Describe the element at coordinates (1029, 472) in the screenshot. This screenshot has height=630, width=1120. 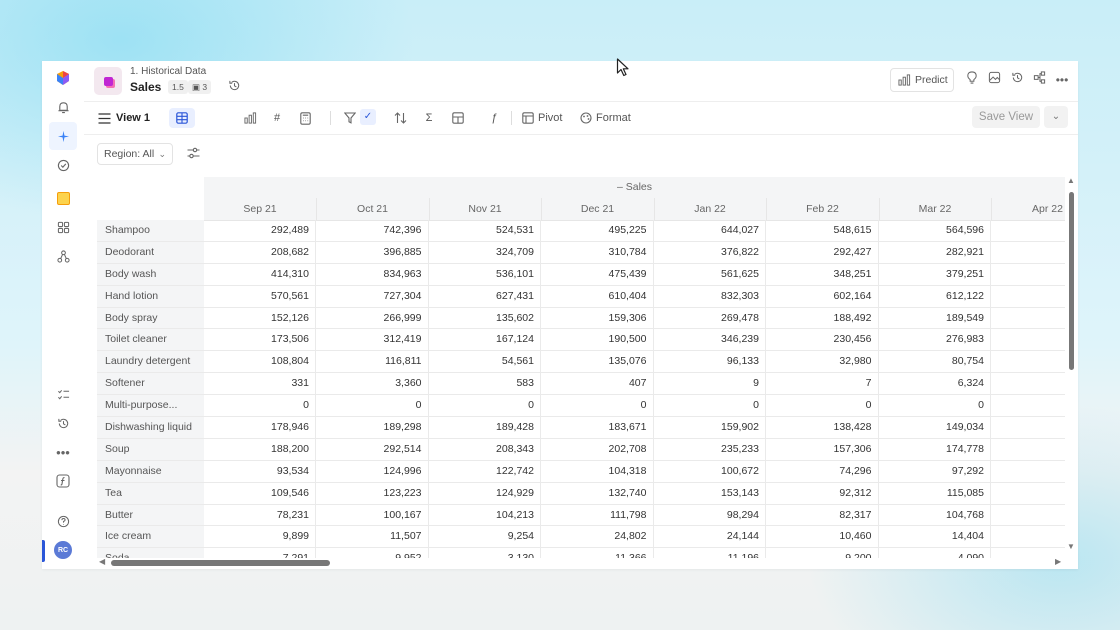
I see `table-cell: 13` at that location.